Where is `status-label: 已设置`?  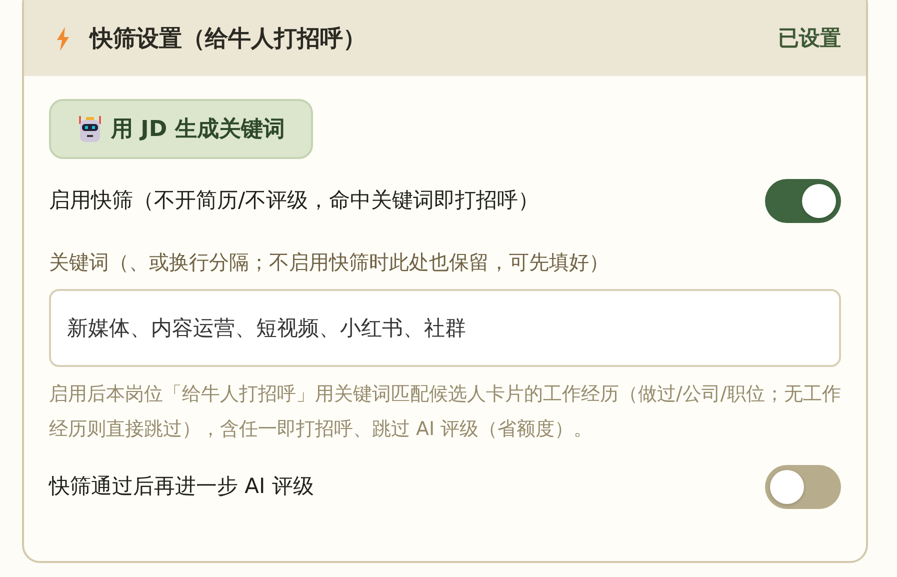 status-label: 已设置 is located at coordinates (809, 38).